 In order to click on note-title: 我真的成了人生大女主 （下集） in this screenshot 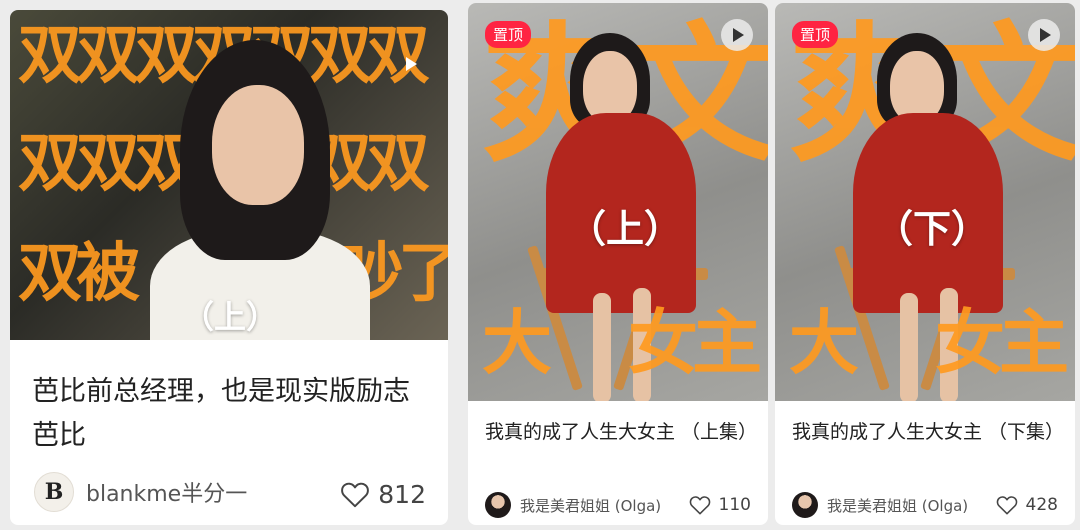, I will do `click(929, 432)`.